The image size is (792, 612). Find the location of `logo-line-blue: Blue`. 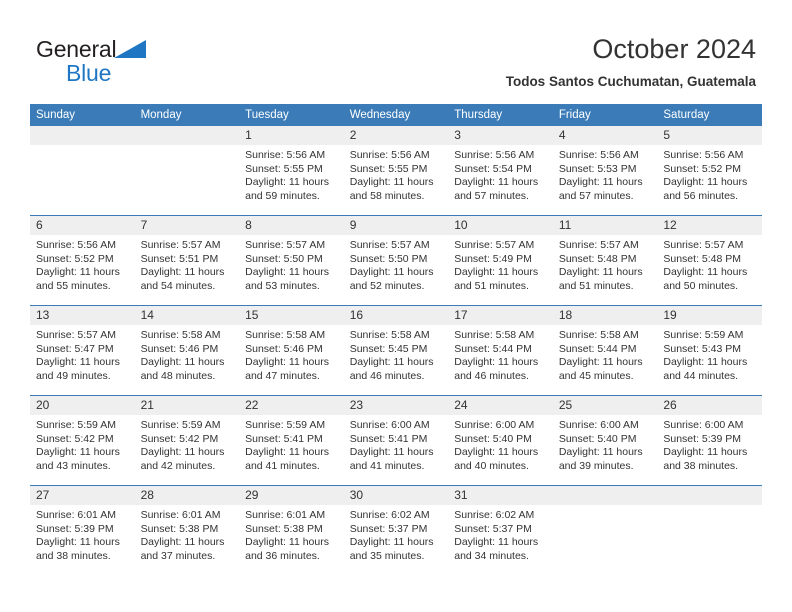

logo-line-blue: Blue is located at coordinates (146, 73).